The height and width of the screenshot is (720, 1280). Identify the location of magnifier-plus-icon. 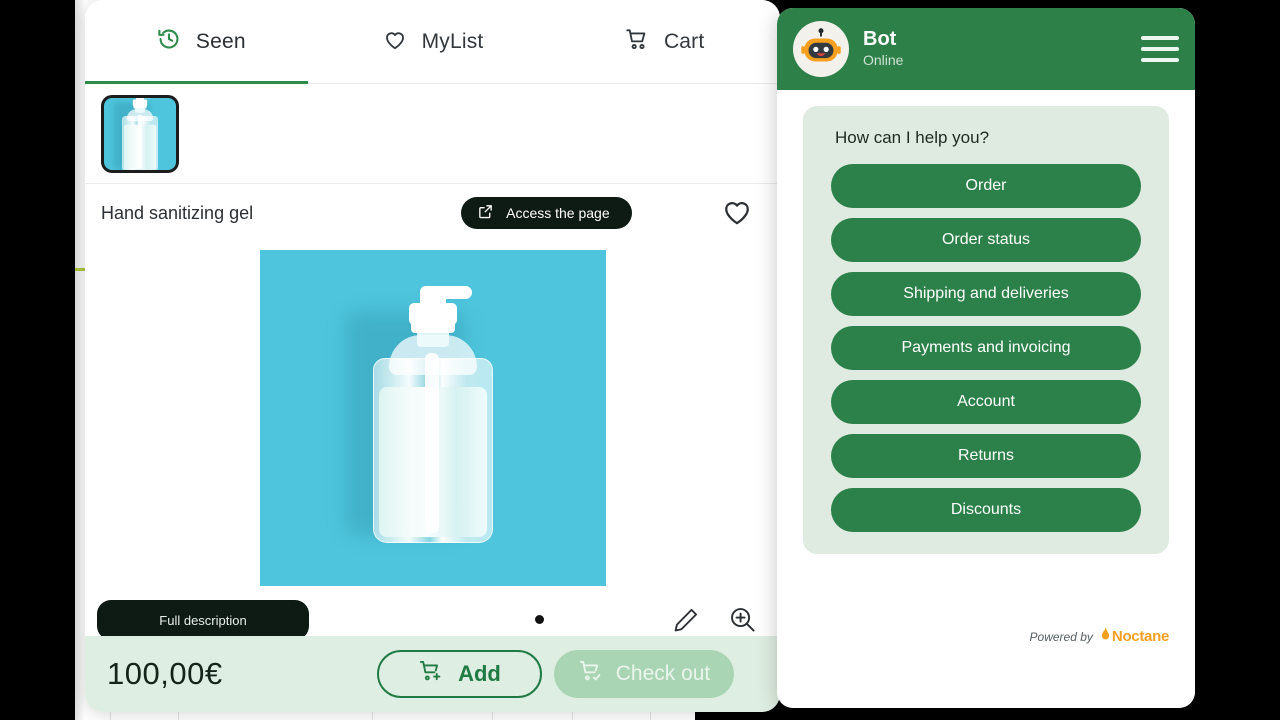
(742, 622).